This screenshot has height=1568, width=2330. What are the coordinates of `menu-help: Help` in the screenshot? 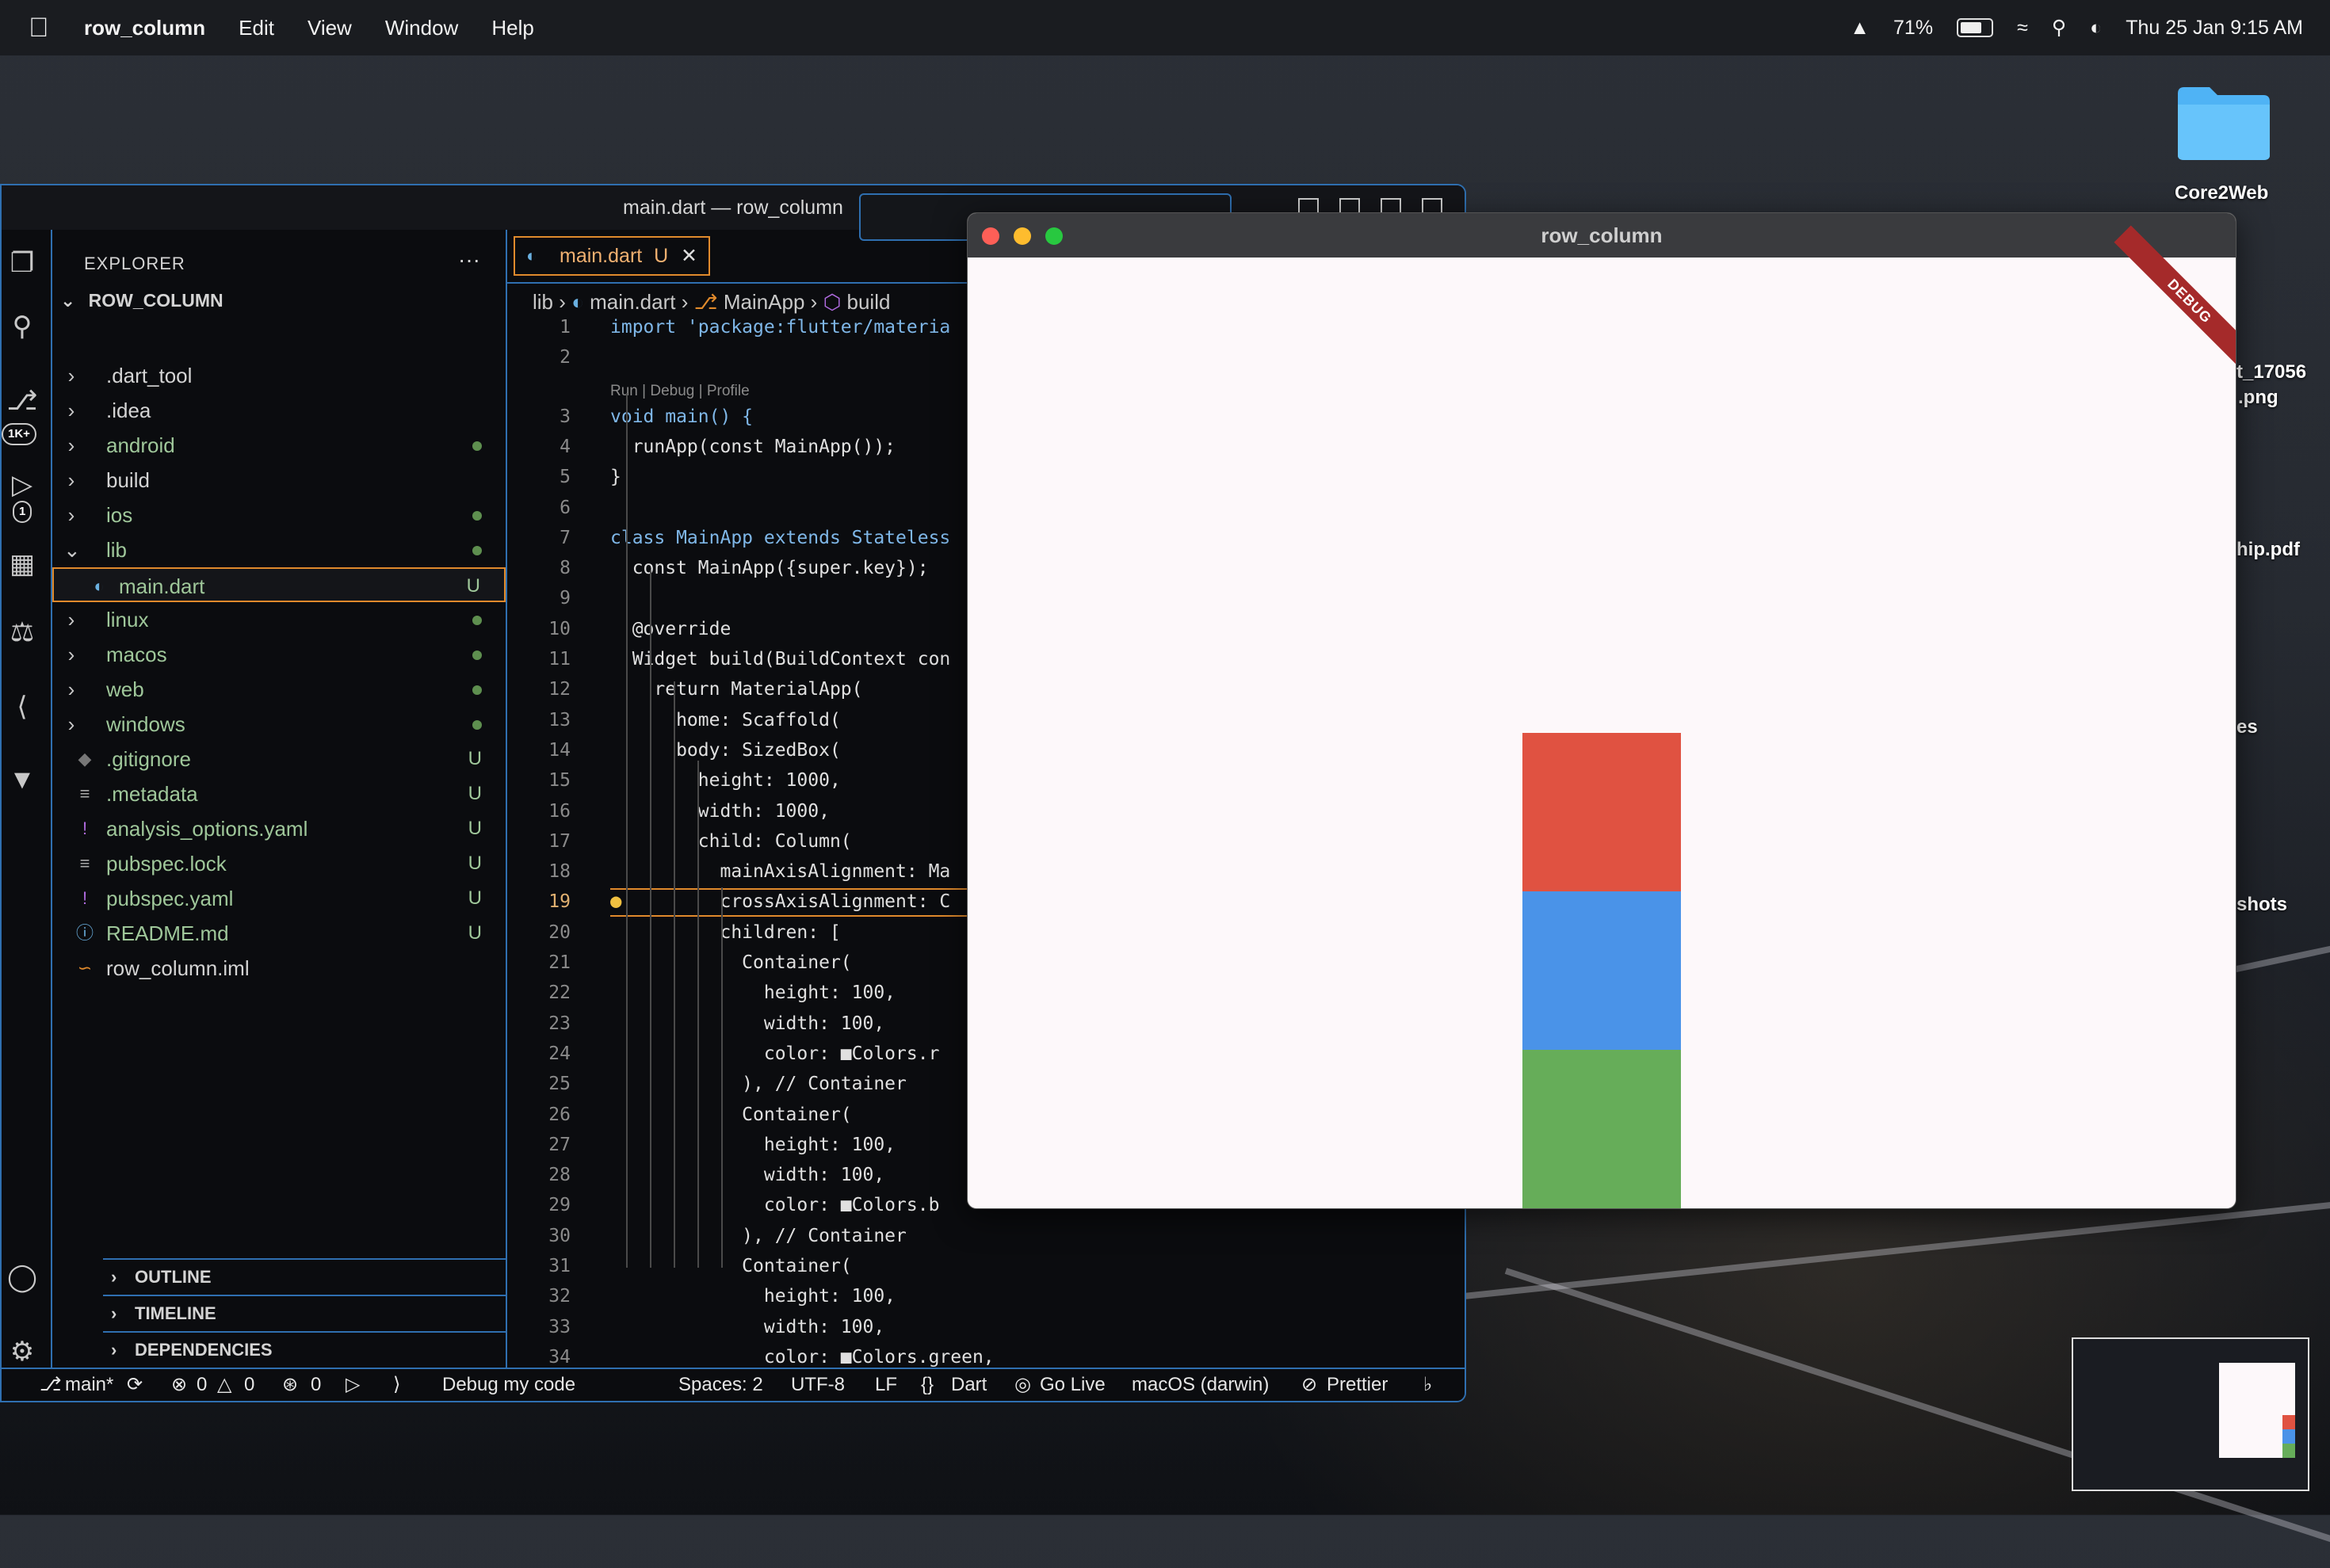 It's located at (512, 28).